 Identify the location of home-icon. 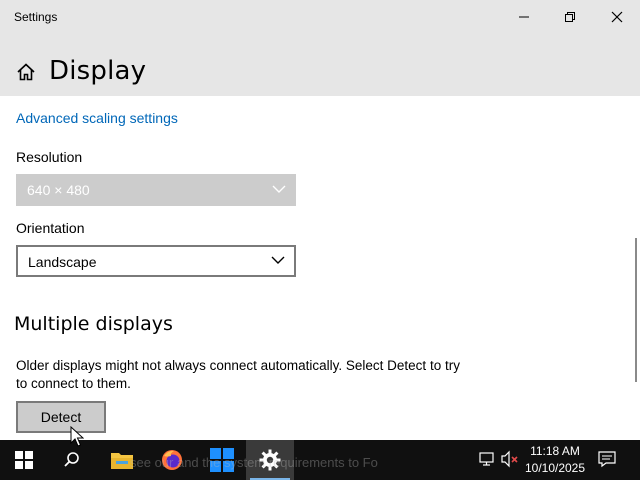
(26, 72).